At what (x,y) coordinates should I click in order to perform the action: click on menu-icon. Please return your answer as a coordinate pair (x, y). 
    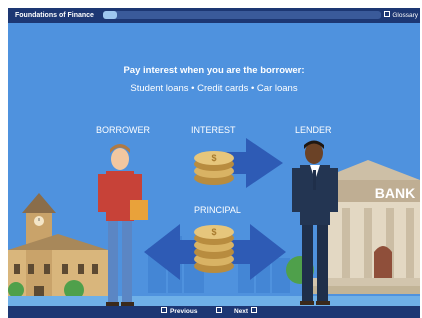
    Looking at the image, I should click on (219, 310).